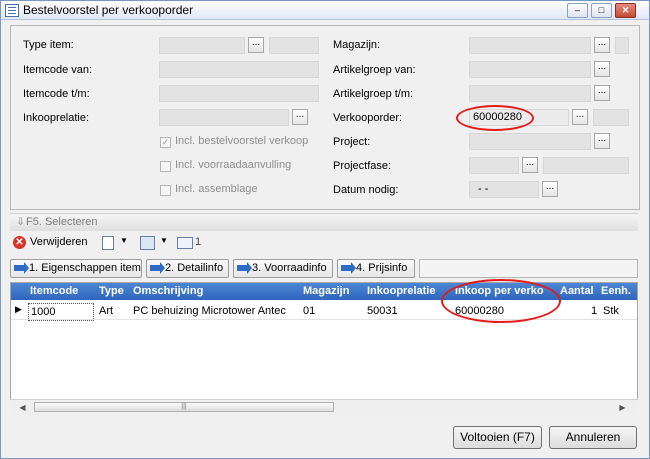 The image size is (650, 459). I want to click on magazijn-field, so click(530, 45).